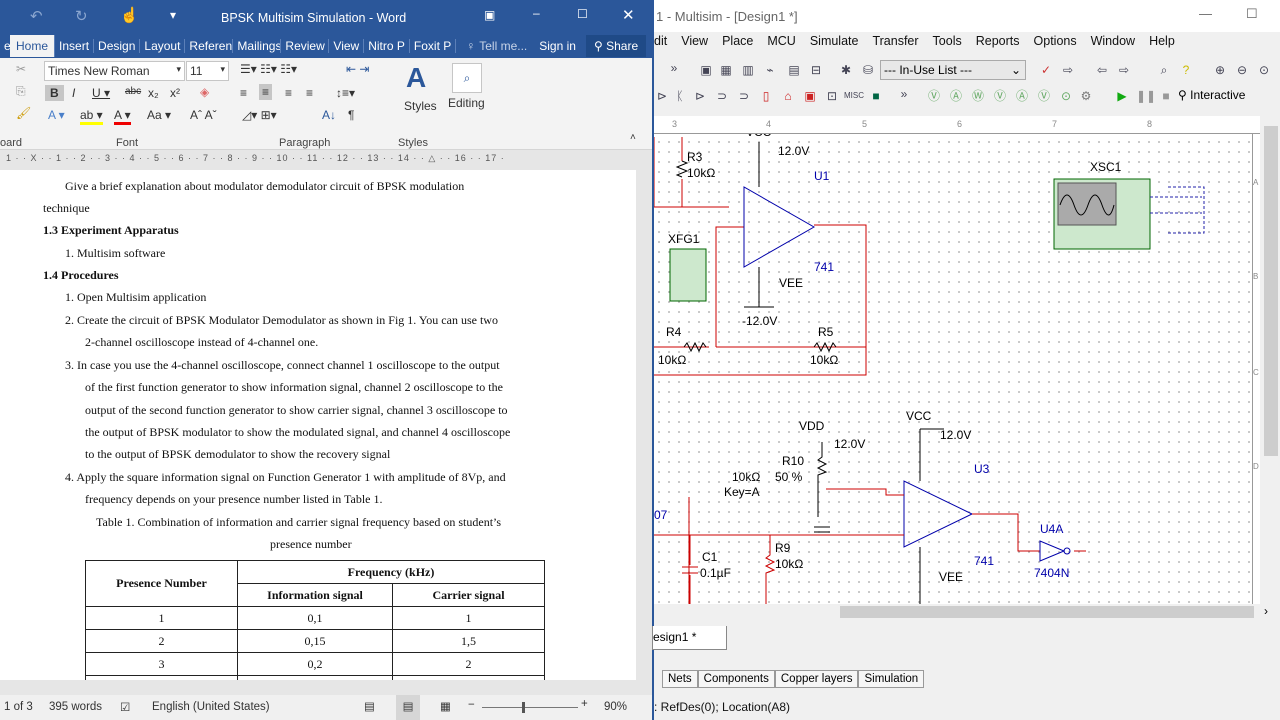  What do you see at coordinates (125, 707) in the screenshot?
I see `proofing-icon: ☑` at bounding box center [125, 707].